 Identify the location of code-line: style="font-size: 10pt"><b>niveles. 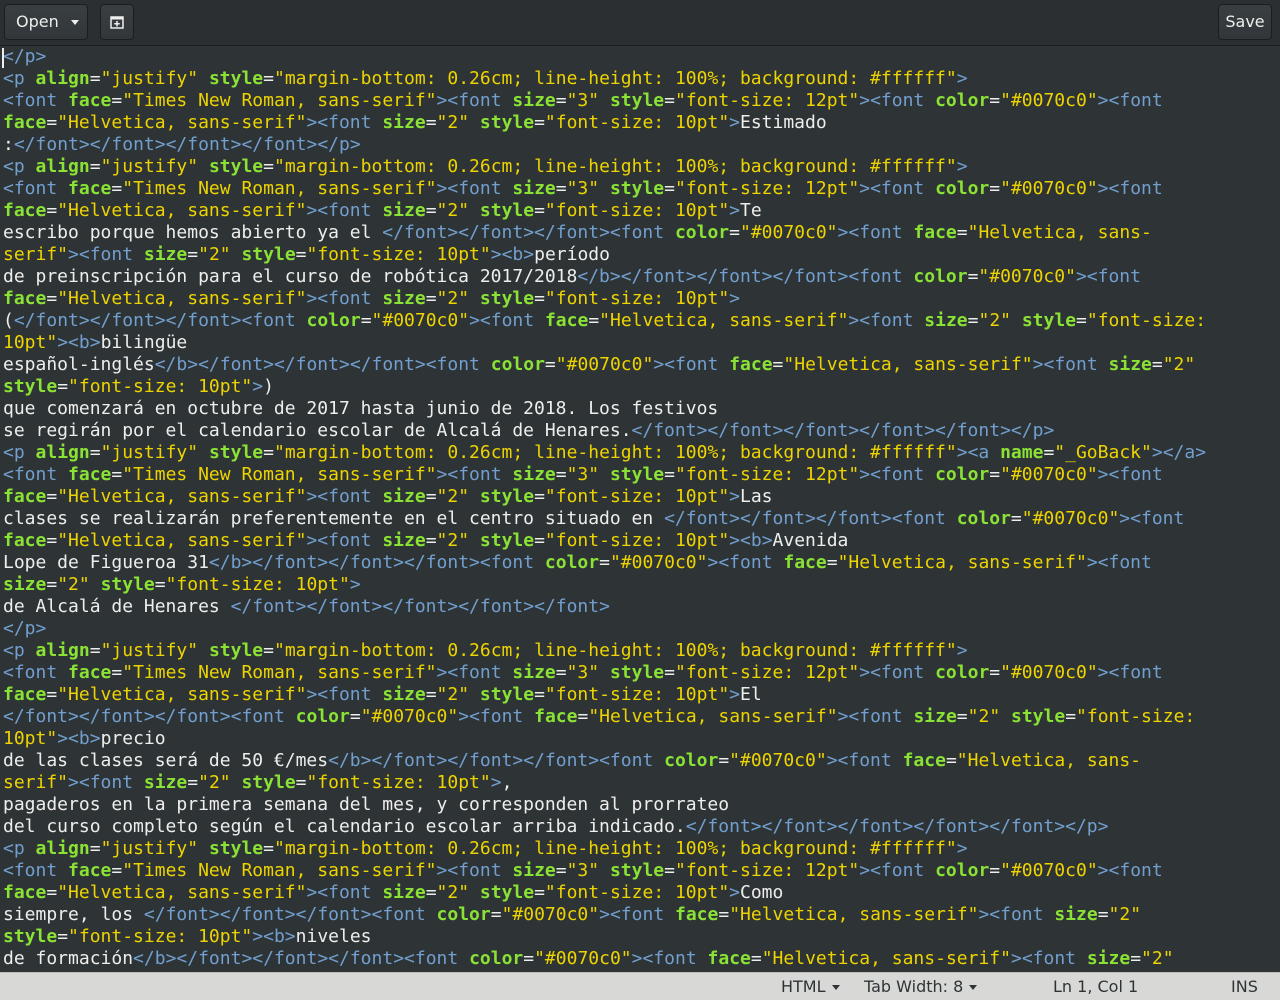
(187, 936).